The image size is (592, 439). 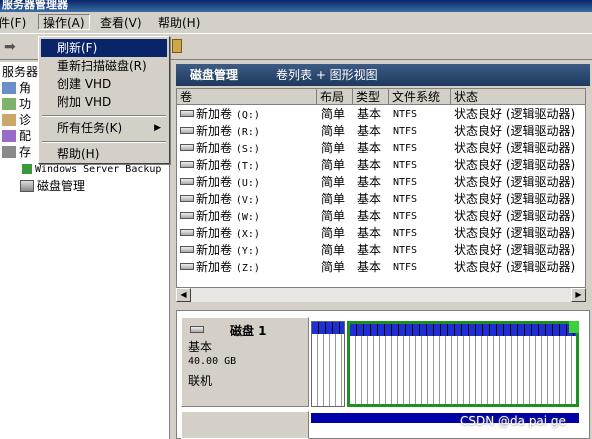 I want to click on tree-item-features: 功, so click(x=16, y=104).